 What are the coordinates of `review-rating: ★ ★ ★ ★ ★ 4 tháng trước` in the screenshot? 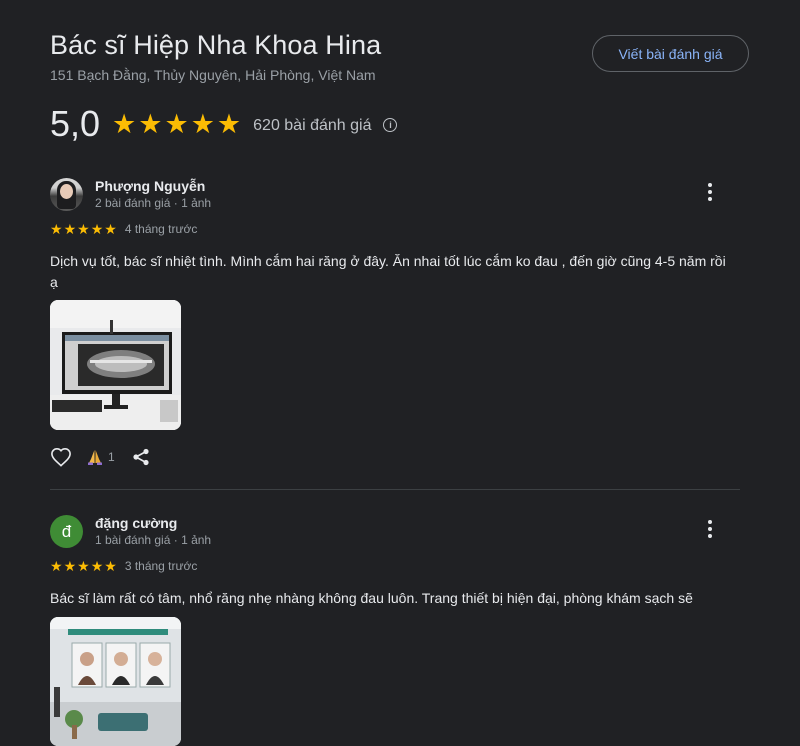 It's located at (123, 229).